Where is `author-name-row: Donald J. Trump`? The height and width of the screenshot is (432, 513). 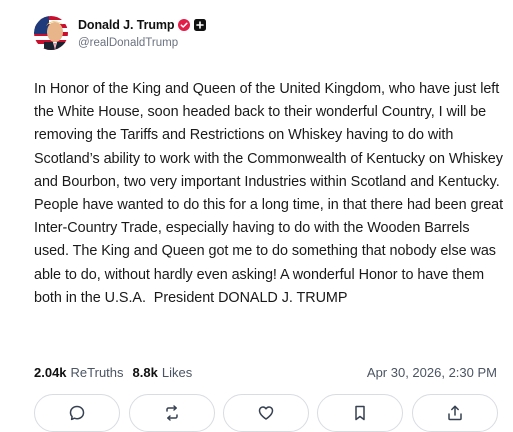
author-name-row: Donald J. Trump is located at coordinates (142, 25).